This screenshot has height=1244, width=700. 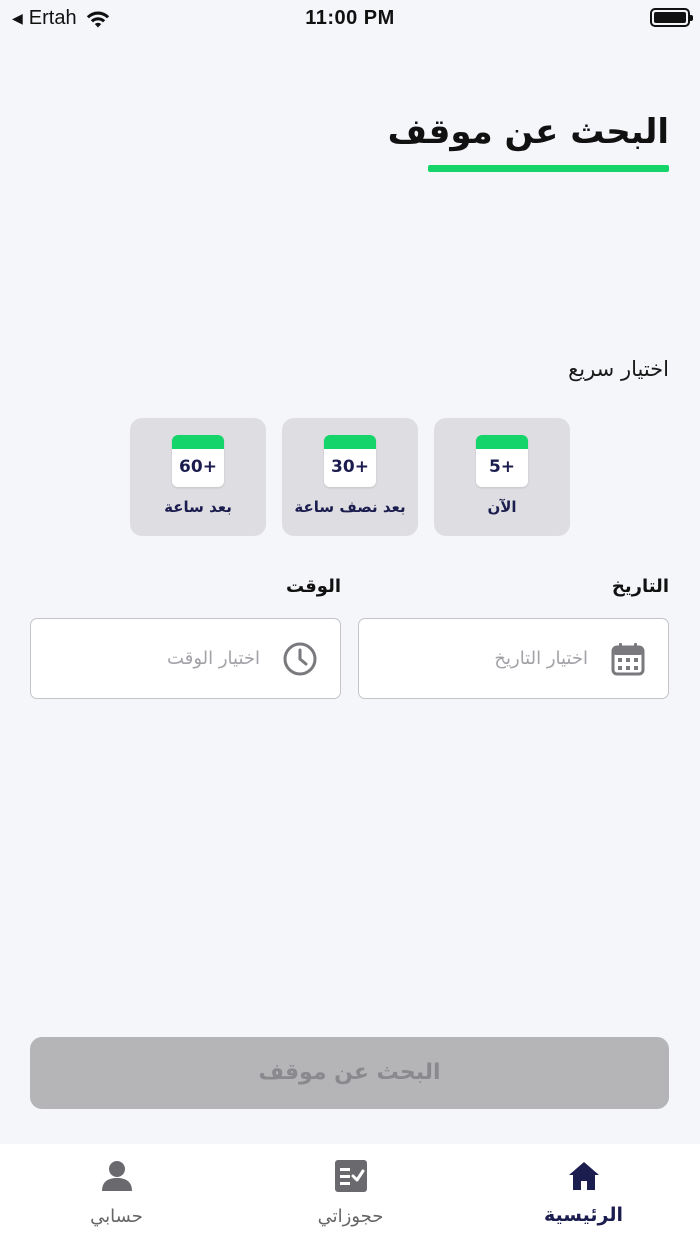 I want to click on battery-level, so click(x=670, y=17).